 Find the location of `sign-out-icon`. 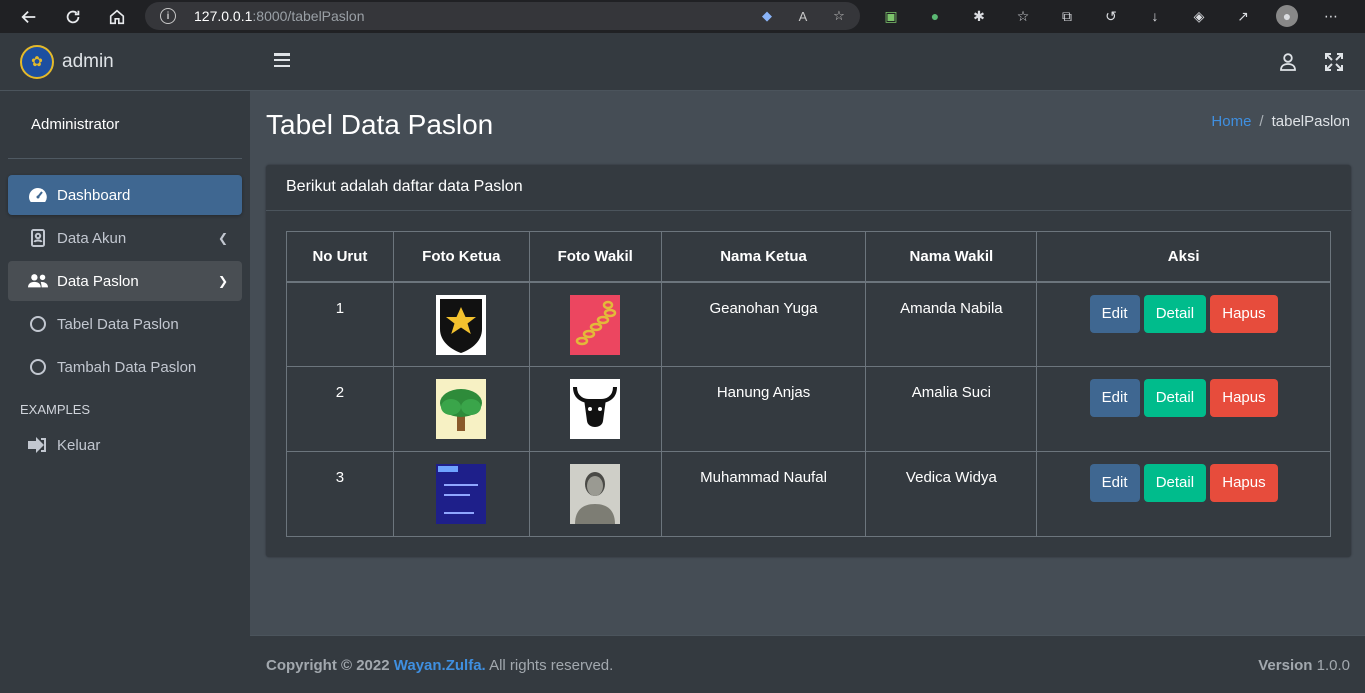

sign-out-icon is located at coordinates (38, 445).